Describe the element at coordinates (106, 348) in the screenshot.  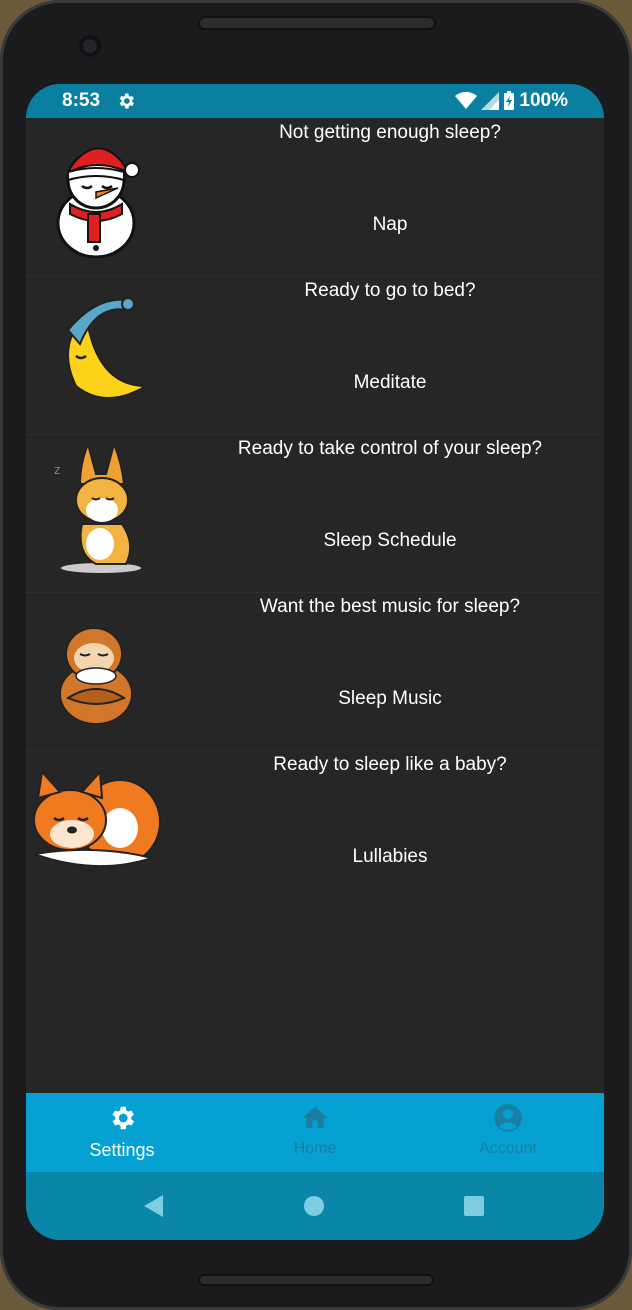
I see `moon-nightcap-icon` at that location.